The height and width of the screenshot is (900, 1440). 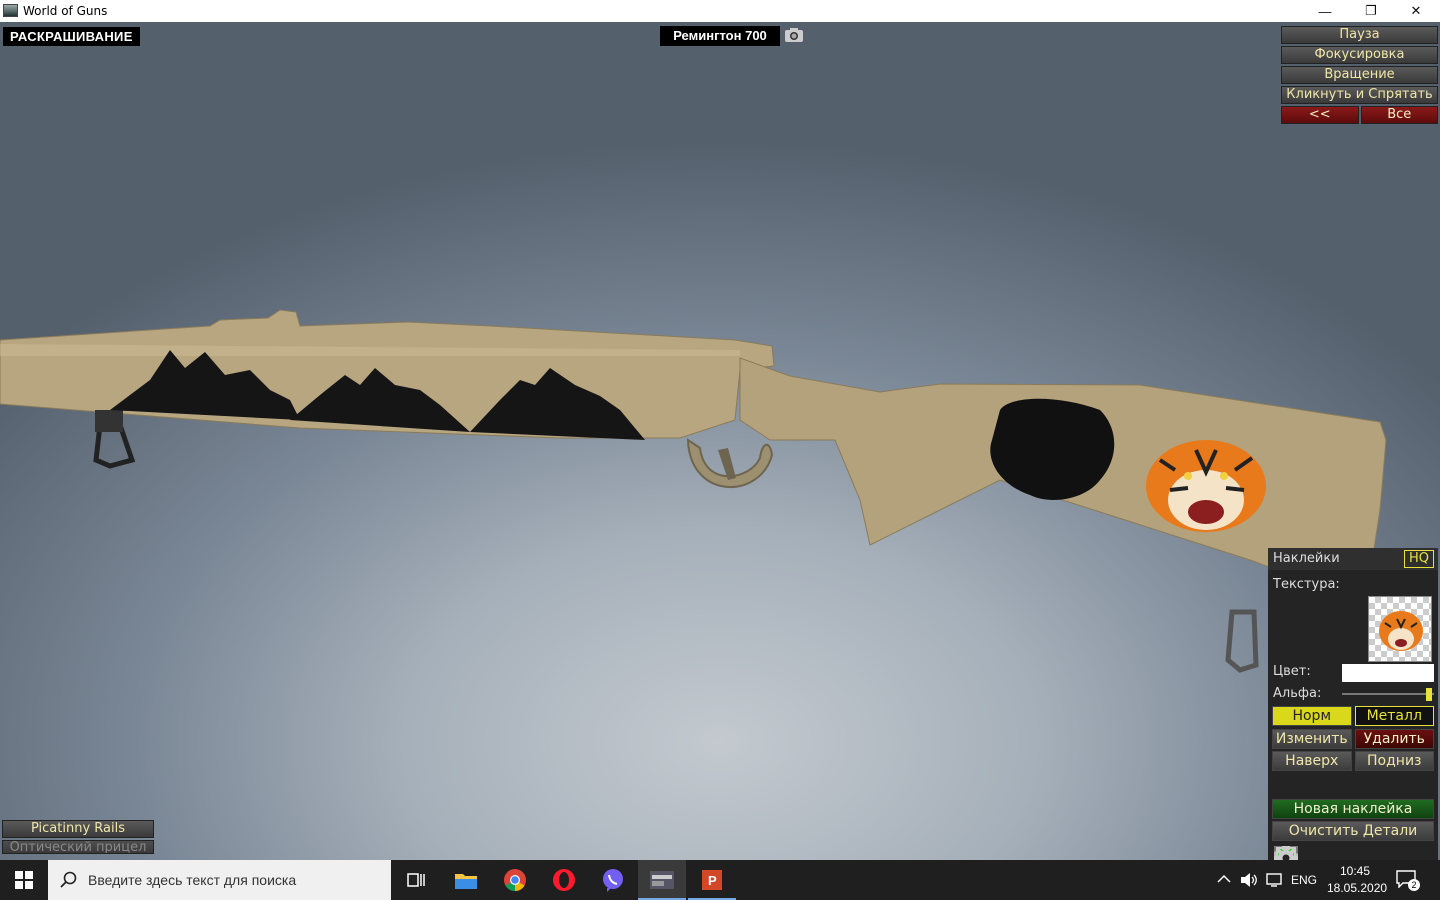 I want to click on minimize-button: —, so click(x=1325, y=11).